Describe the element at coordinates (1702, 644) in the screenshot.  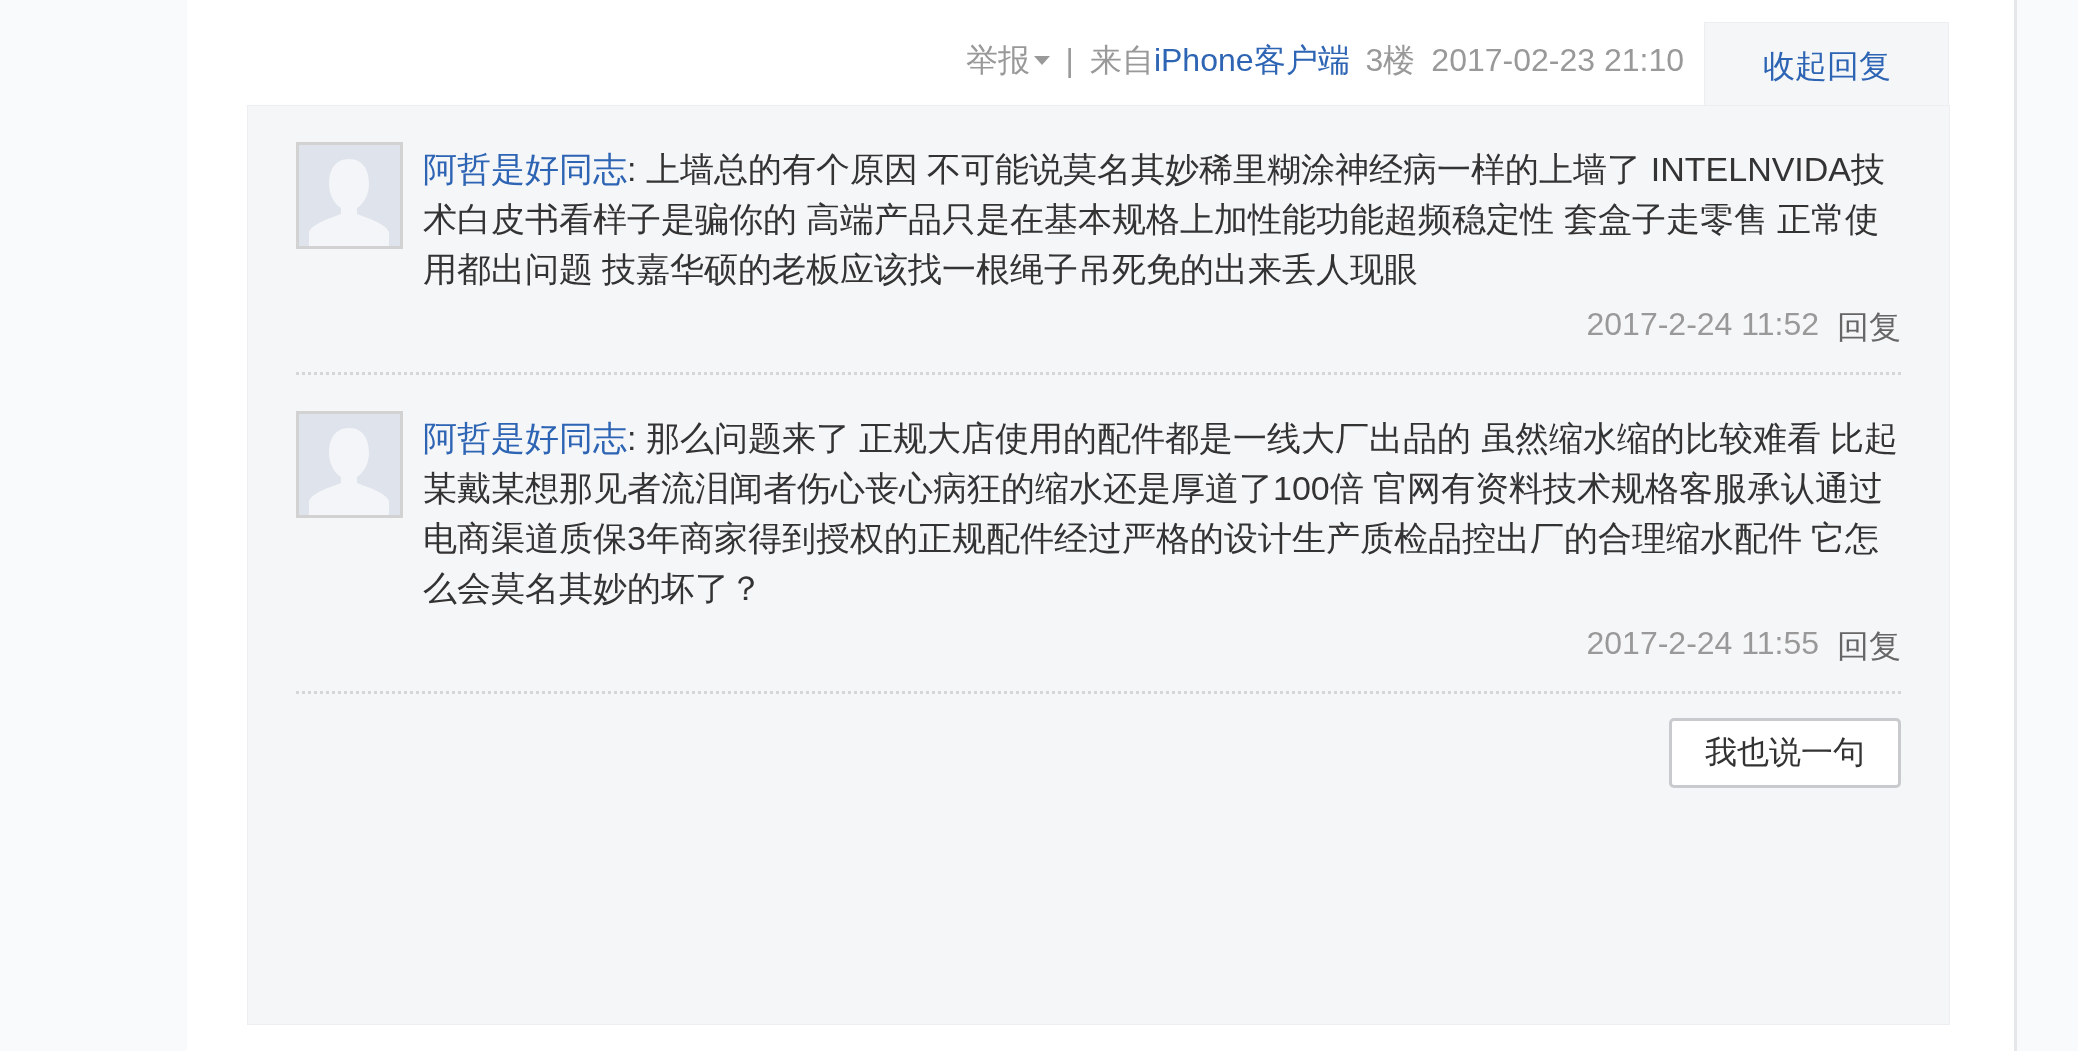
I see `reply-time: 2017-2-24 11:55` at that location.